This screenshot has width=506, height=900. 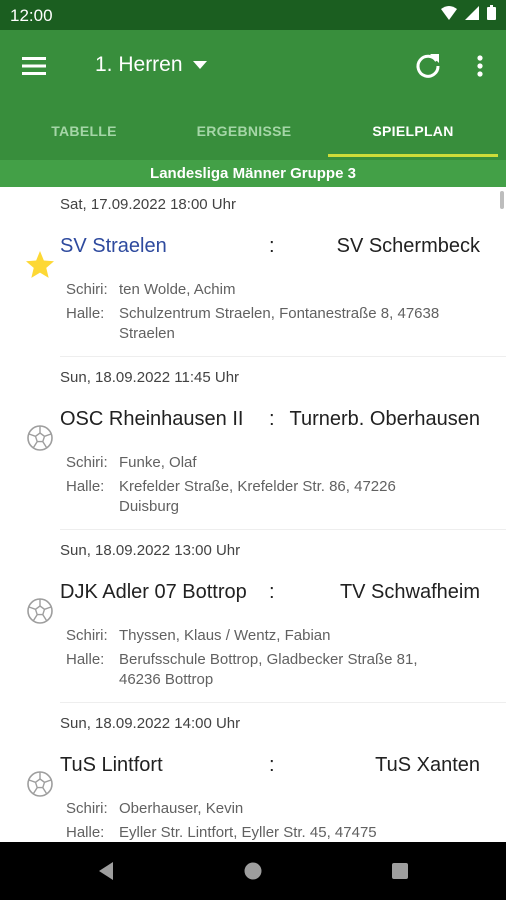 What do you see at coordinates (150, 550) in the screenshot?
I see `match-date: Sun, 18.09.2022 13:00 Uhr` at bounding box center [150, 550].